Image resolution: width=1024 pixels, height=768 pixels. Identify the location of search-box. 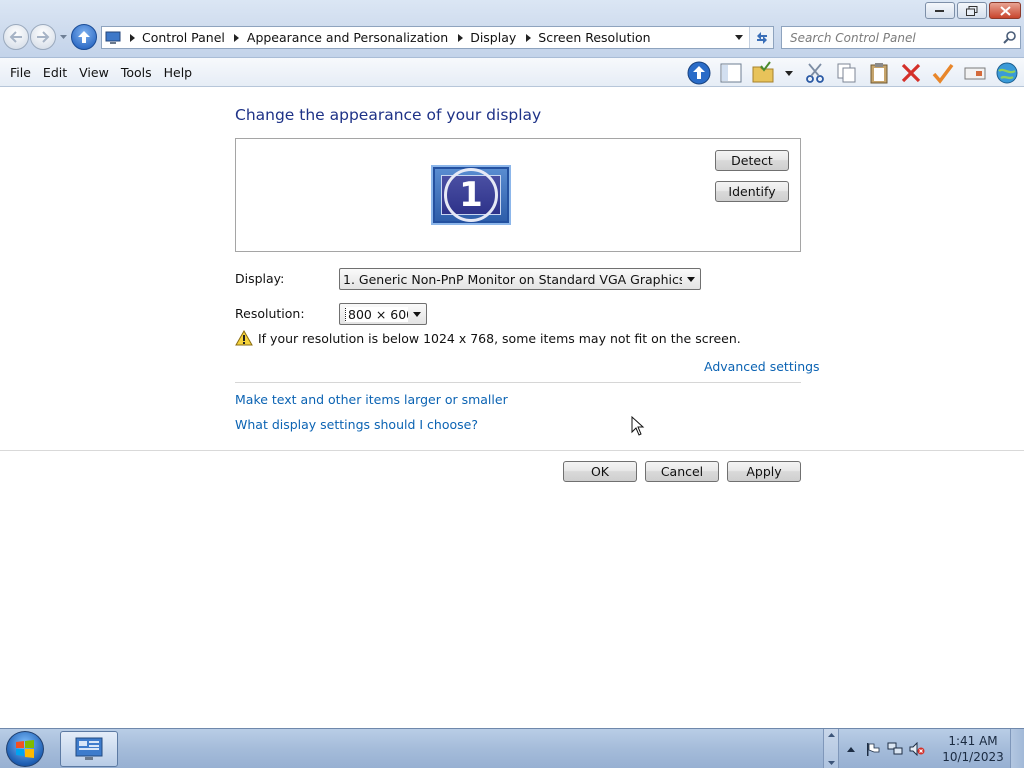
(901, 37).